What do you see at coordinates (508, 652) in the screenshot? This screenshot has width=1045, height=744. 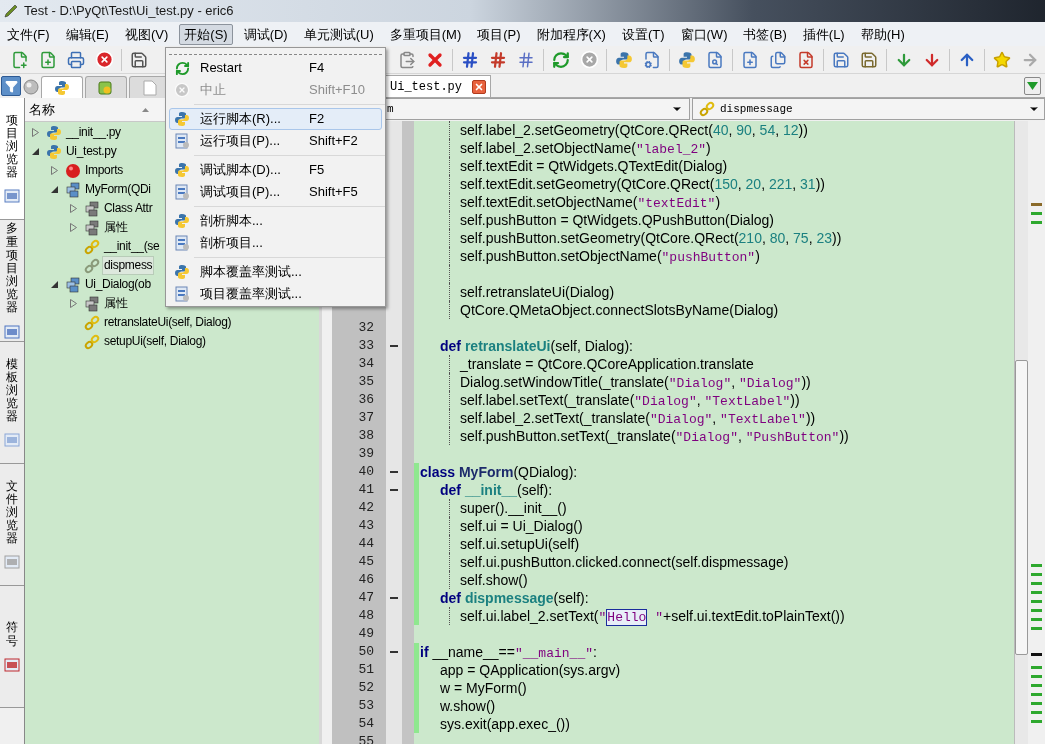 I see `code-line: if __name__=="__main__":` at bounding box center [508, 652].